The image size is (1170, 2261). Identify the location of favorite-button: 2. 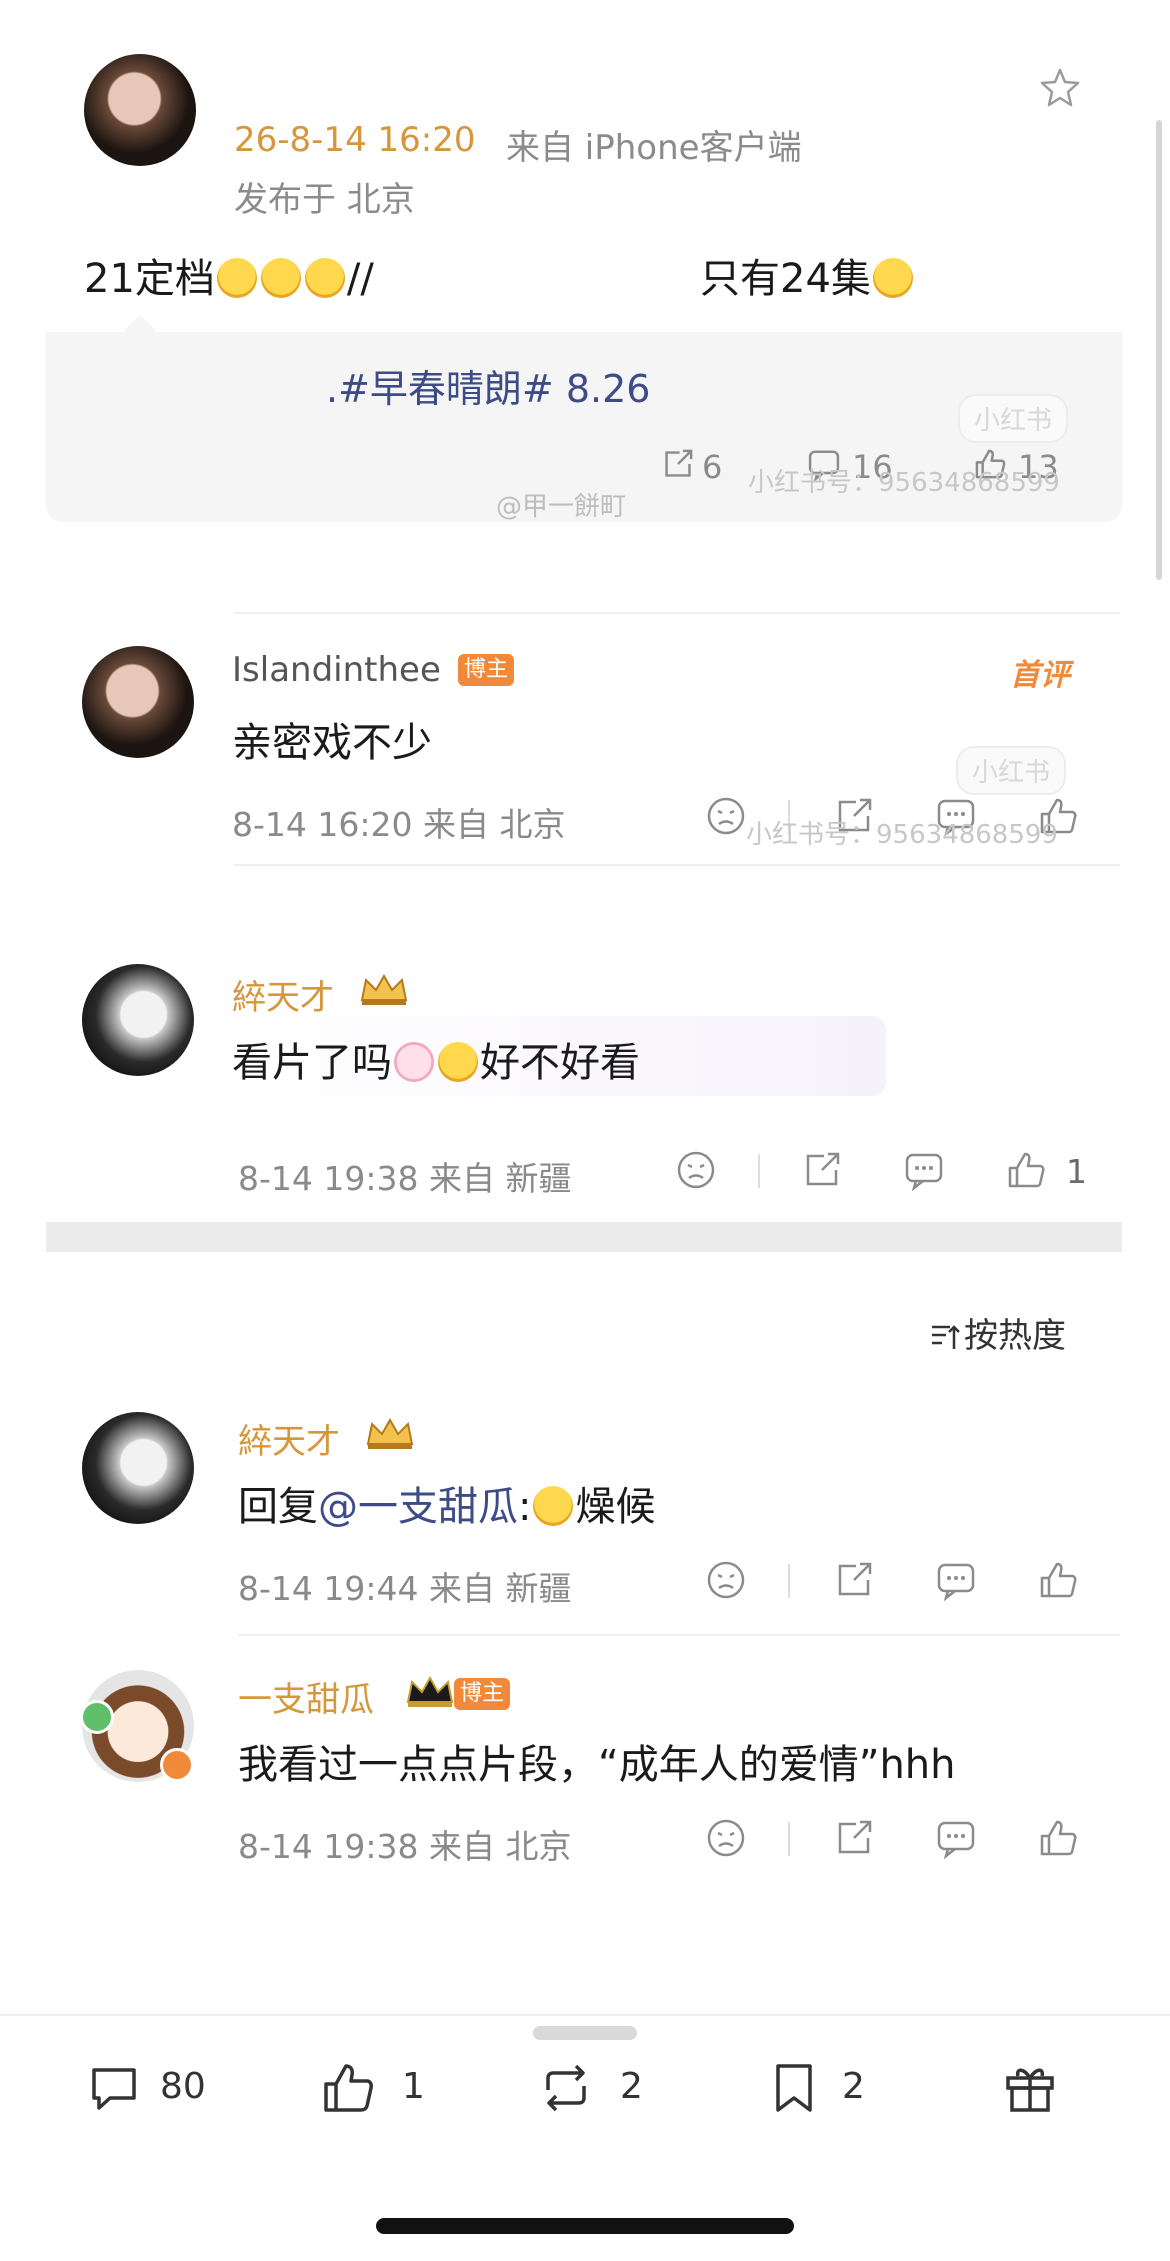
(824, 2088).